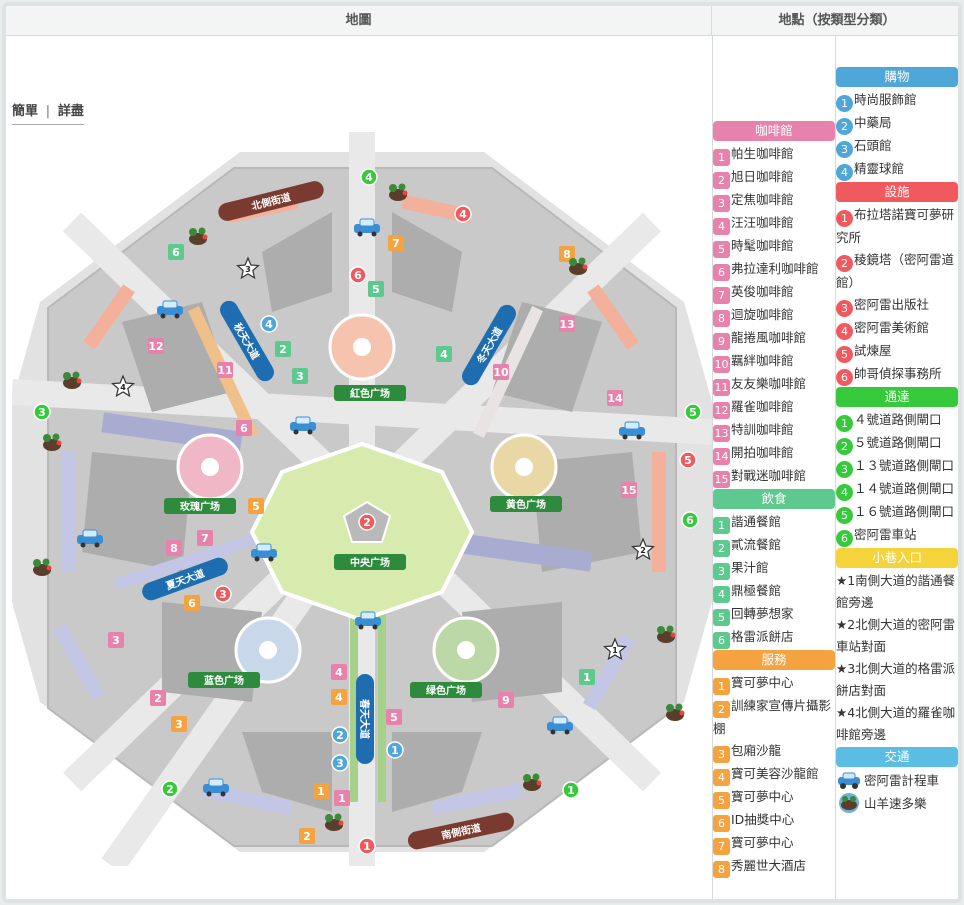 The image size is (964, 905). What do you see at coordinates (225, 370) in the screenshot?
I see `map-marker-cafe: 11` at bounding box center [225, 370].